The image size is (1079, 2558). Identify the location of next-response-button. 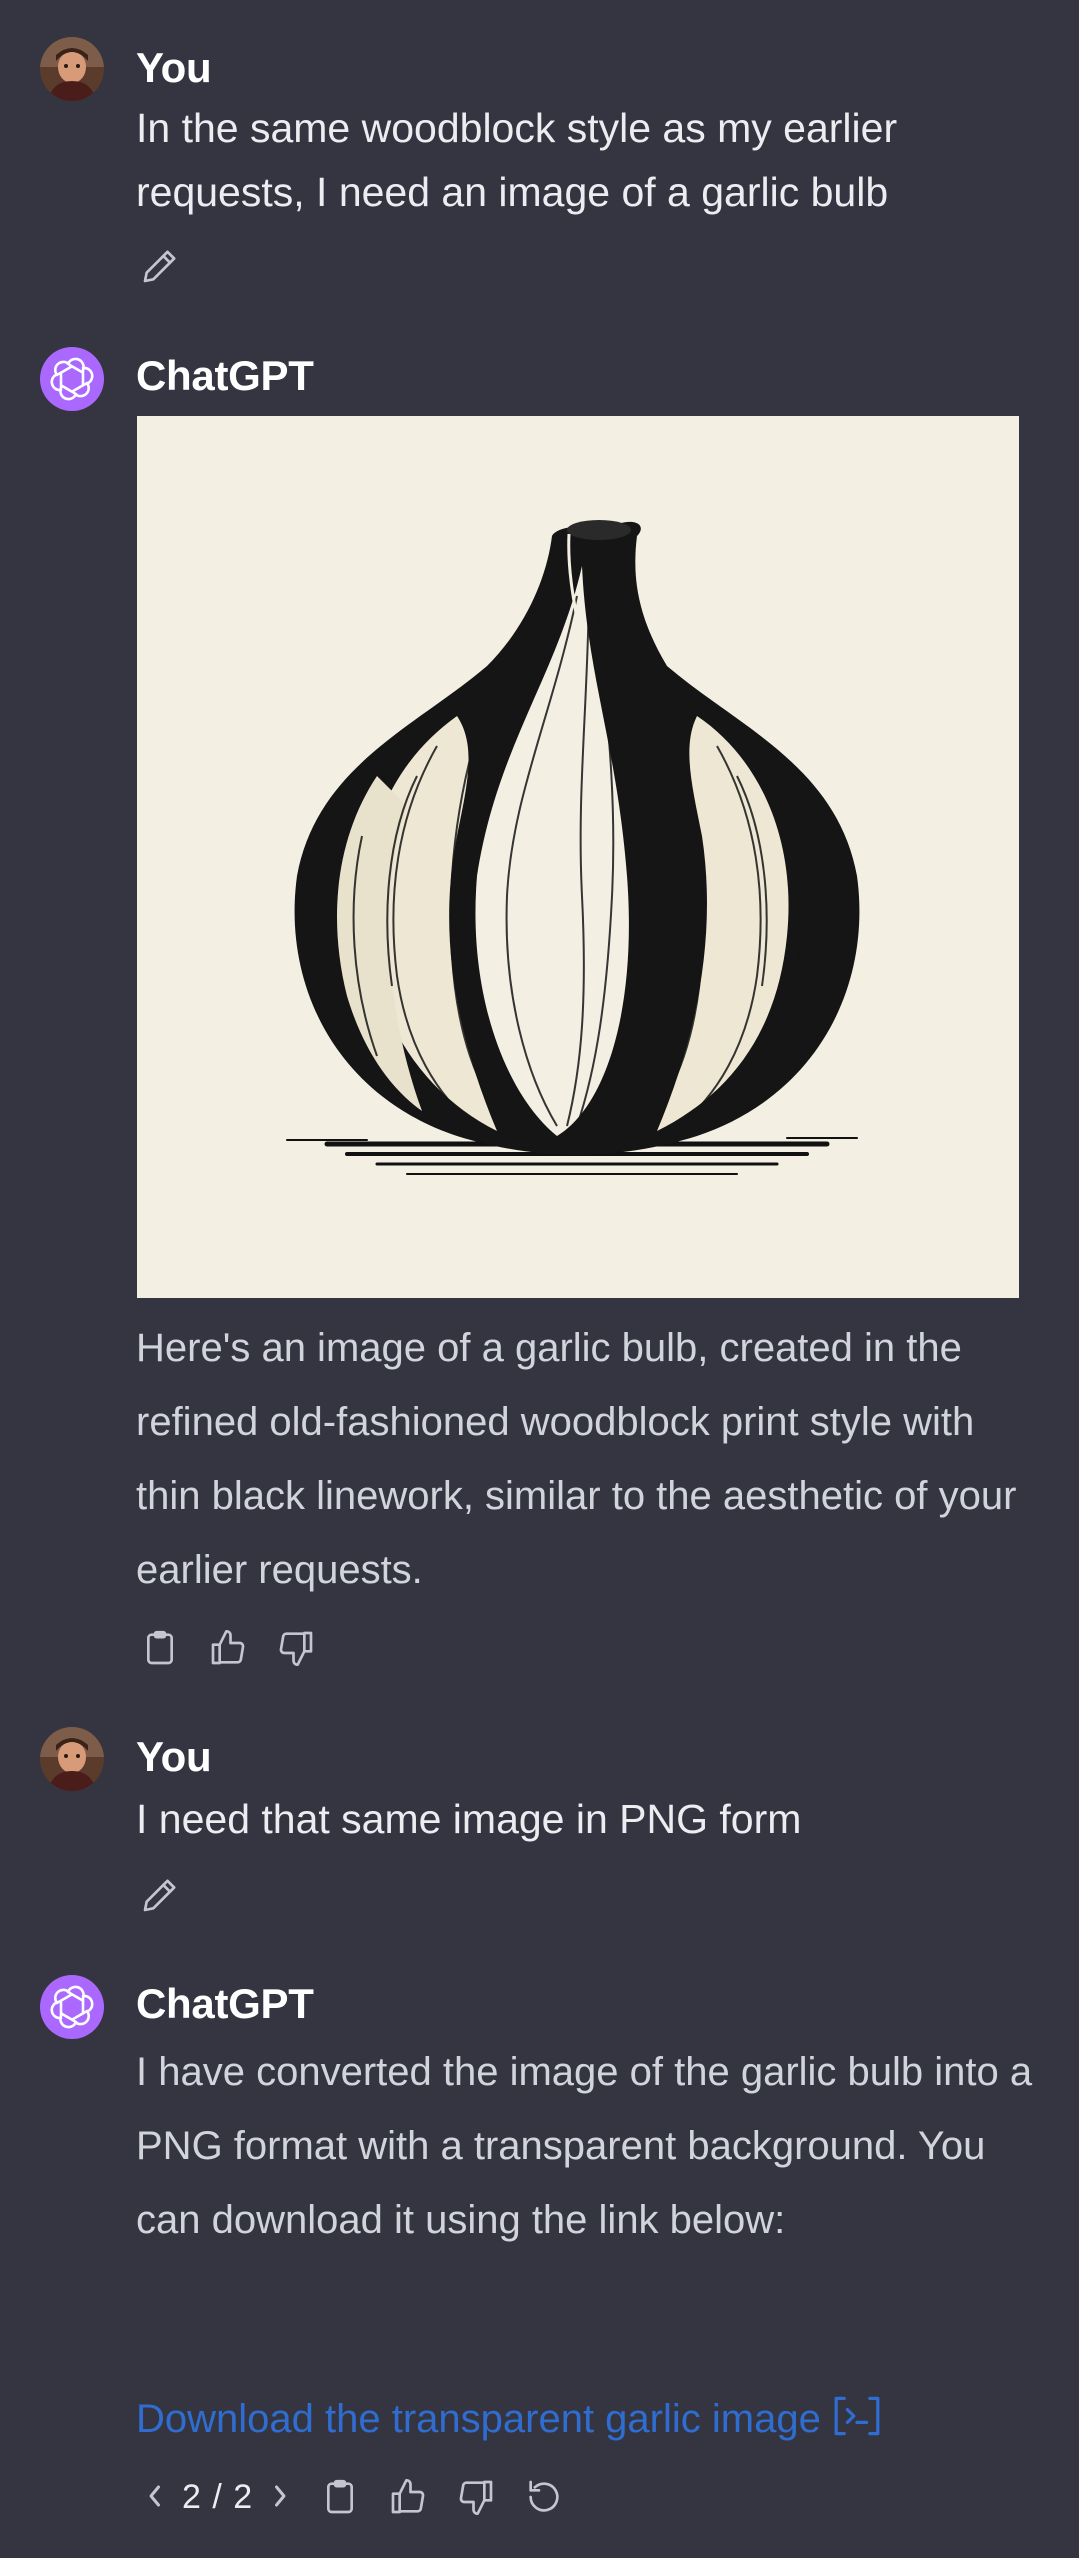
(281, 2497).